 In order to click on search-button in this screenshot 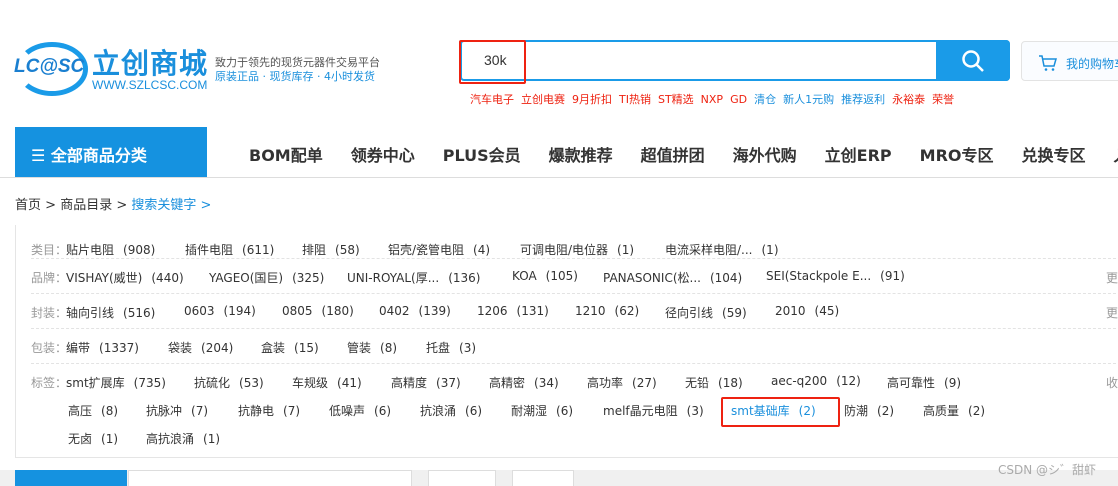, I will do `click(973, 60)`.